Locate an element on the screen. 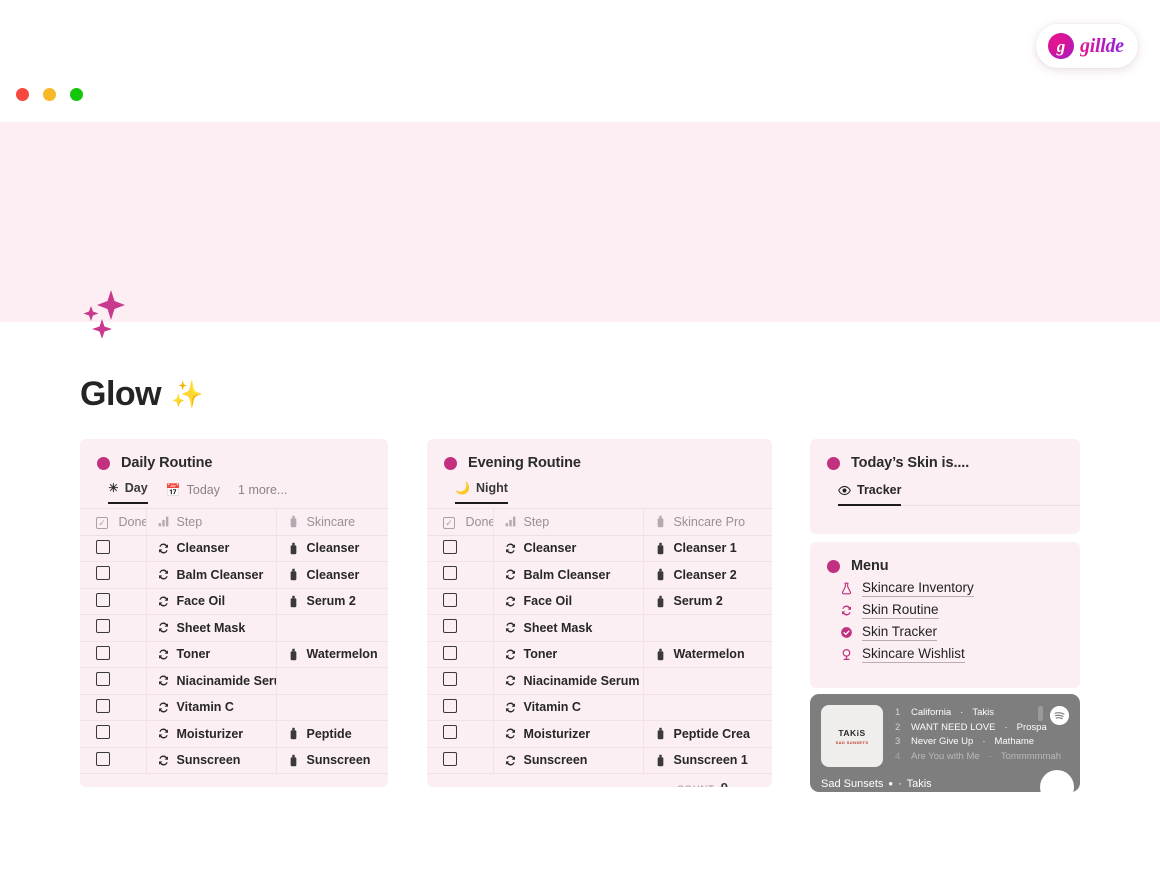 Image resolution: width=1160 pixels, height=871 pixels. table-row: Balm Cleanser Cleanser 2 is located at coordinates (599, 575).